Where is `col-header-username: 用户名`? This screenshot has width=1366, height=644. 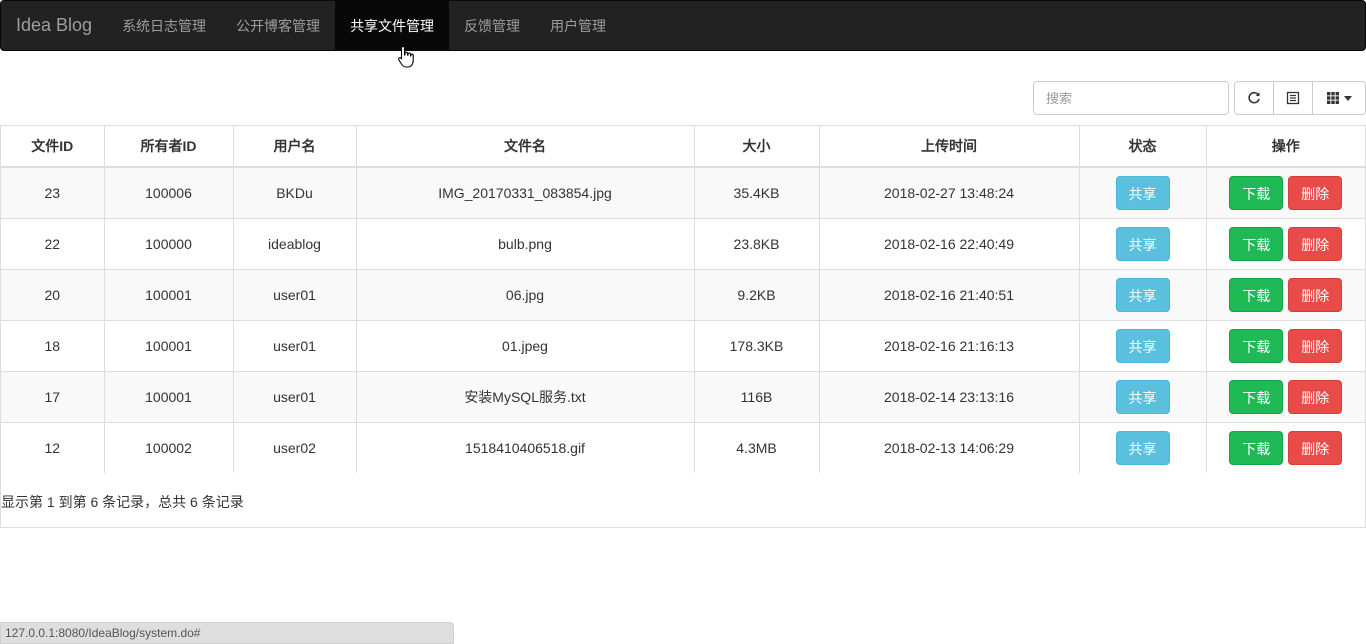 col-header-username: 用户名 is located at coordinates (295, 147).